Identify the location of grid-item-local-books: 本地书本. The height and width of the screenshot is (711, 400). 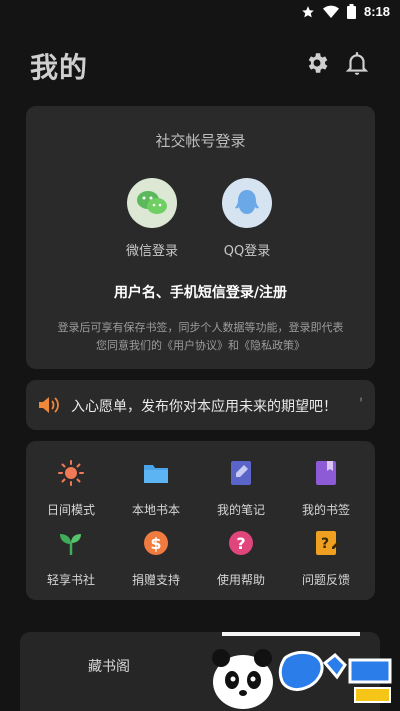
(156, 488).